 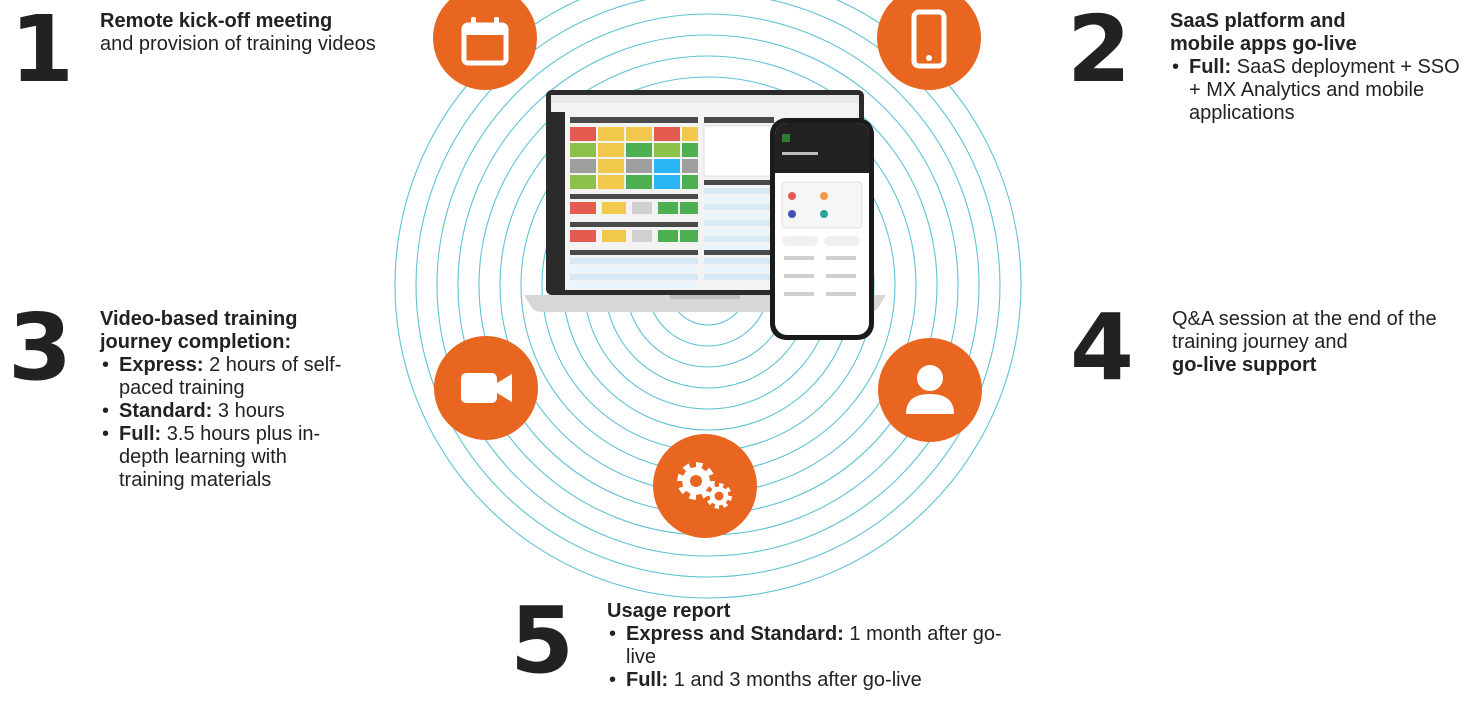 What do you see at coordinates (647, 680) in the screenshot?
I see `step-5-bullet-label: Full:` at bounding box center [647, 680].